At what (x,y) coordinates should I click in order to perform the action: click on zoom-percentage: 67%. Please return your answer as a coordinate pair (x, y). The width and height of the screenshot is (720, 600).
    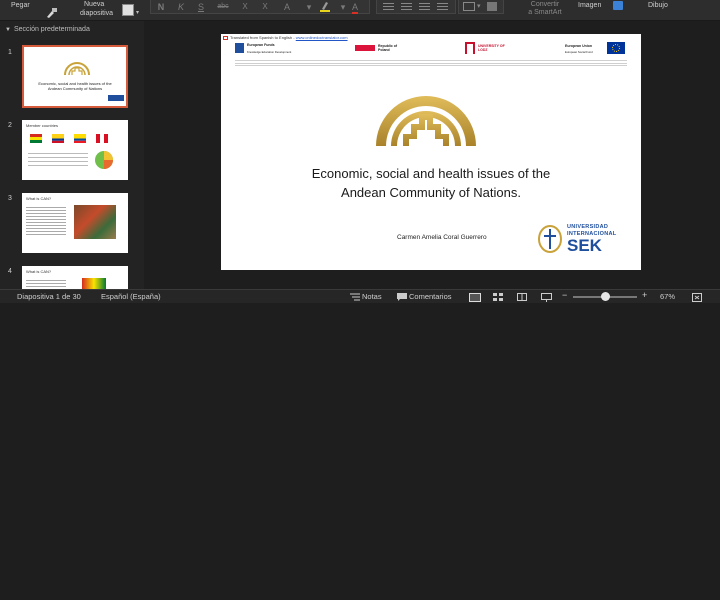
    Looking at the image, I should click on (667, 296).